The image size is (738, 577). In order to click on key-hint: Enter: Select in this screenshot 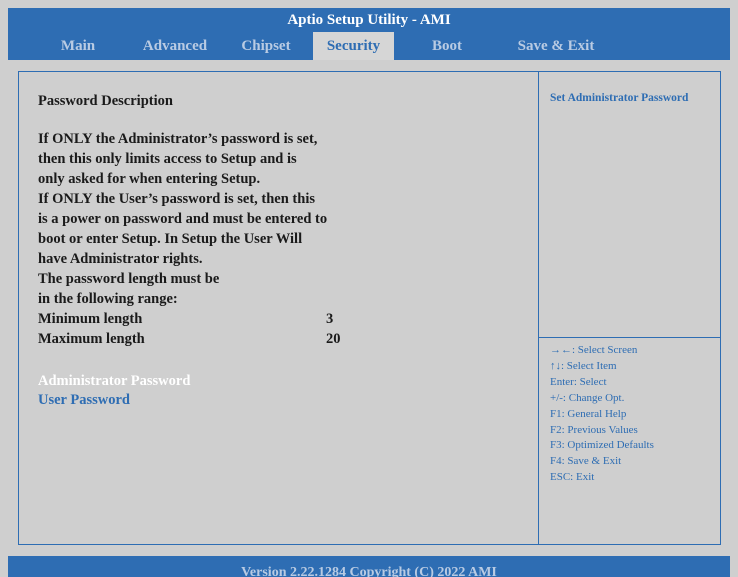, I will do `click(578, 381)`.